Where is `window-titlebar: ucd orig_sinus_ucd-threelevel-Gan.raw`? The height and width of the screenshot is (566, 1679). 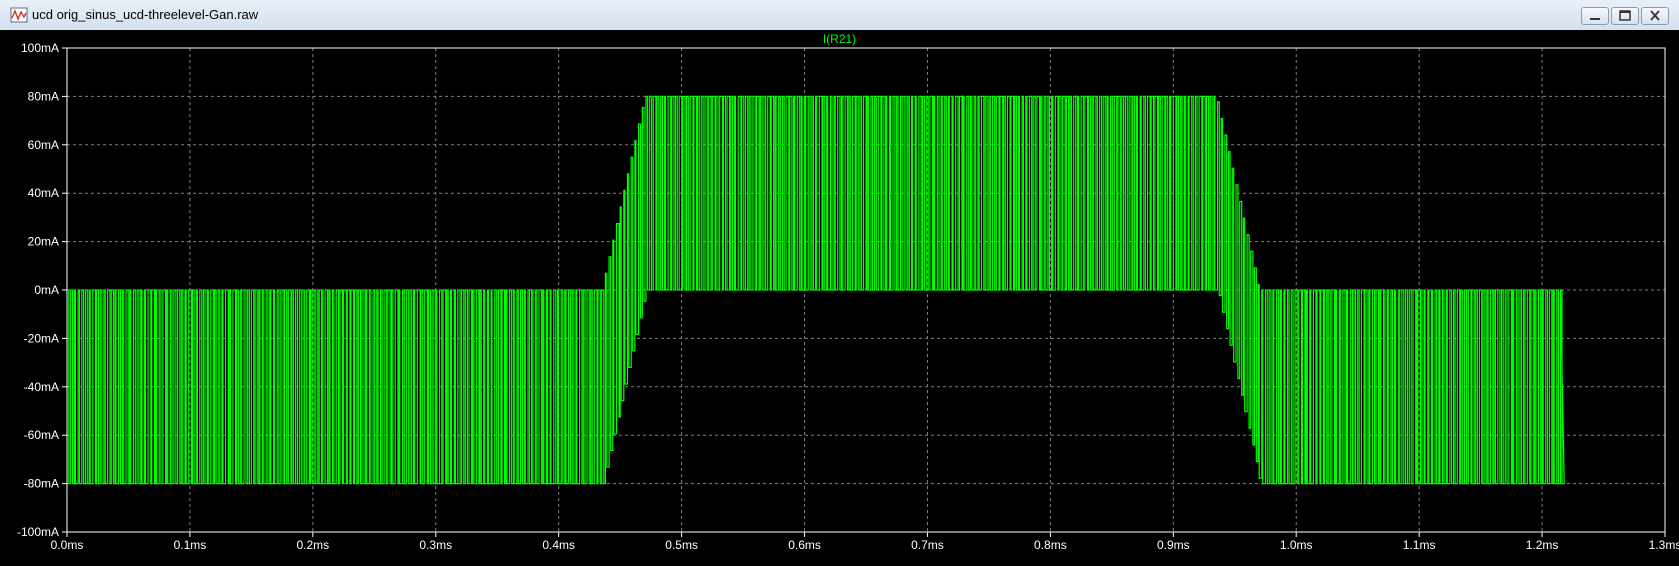 window-titlebar: ucd orig_sinus_ucd-threelevel-Gan.raw is located at coordinates (839, 15).